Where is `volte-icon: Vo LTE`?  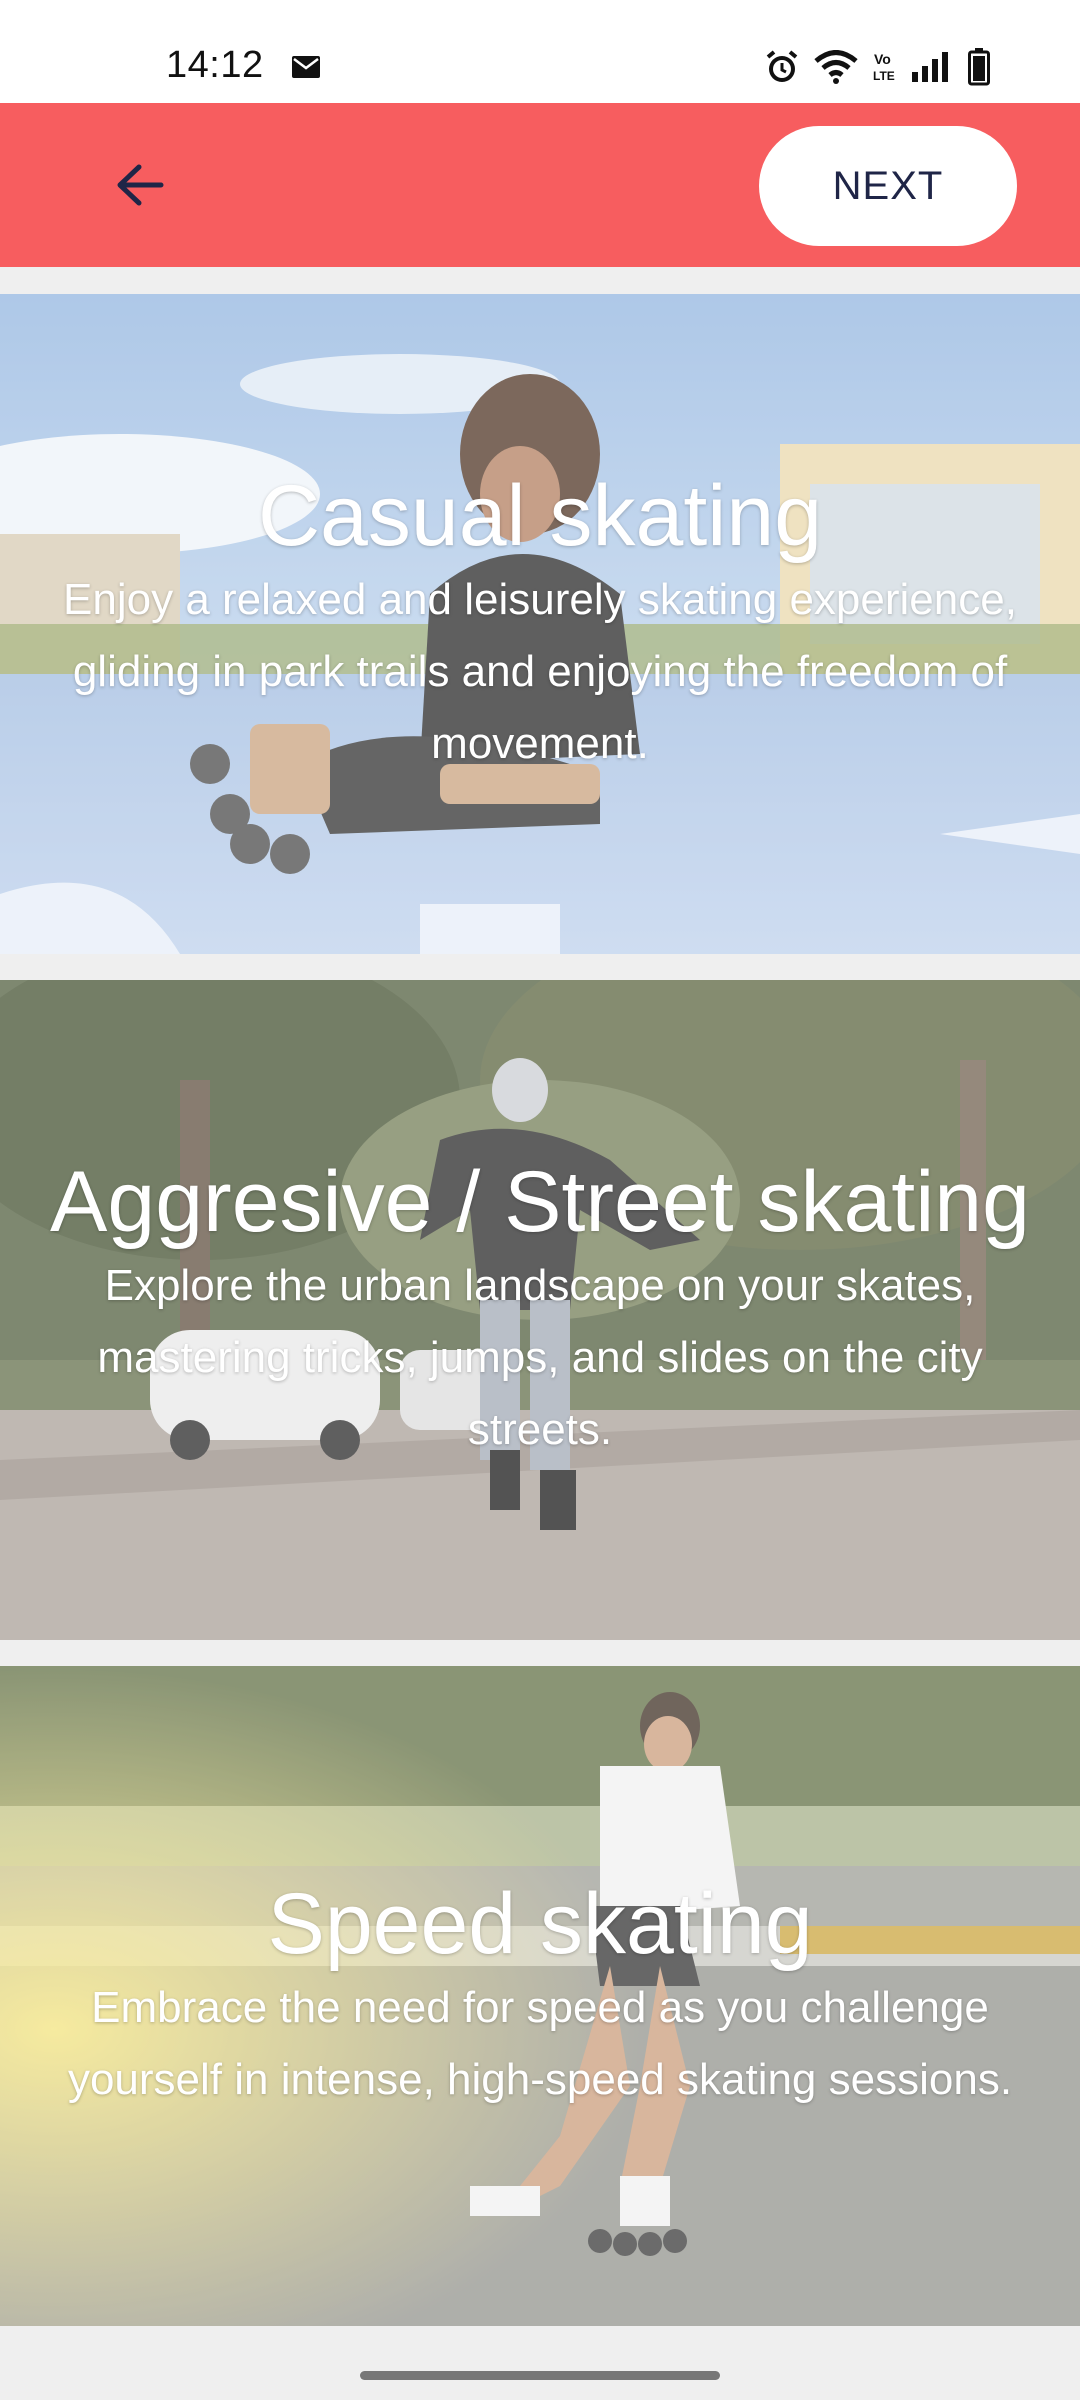 volte-icon: Vo LTE is located at coordinates (884, 67).